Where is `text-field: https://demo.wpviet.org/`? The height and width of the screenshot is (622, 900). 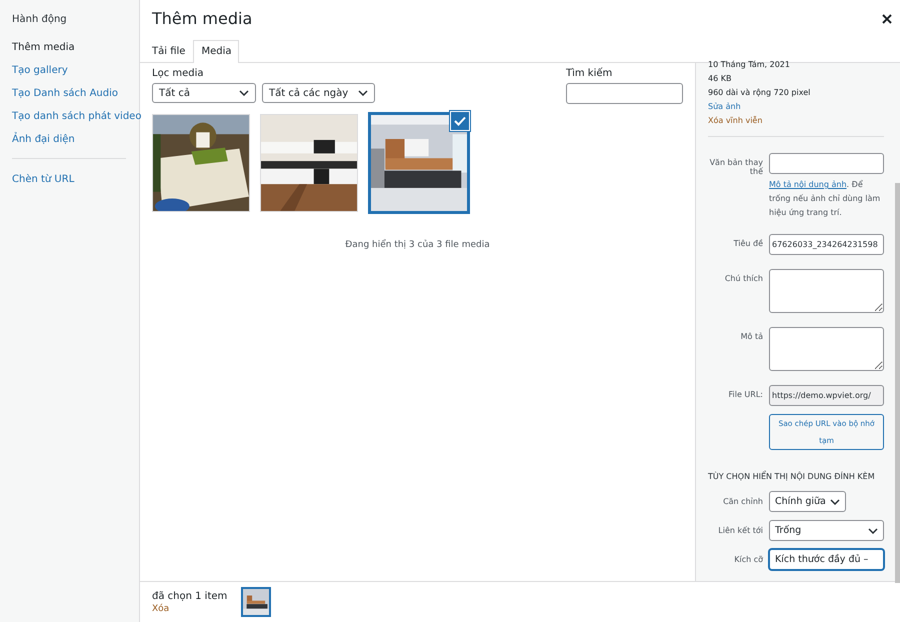
text-field: https://demo.wpviet.org/ is located at coordinates (826, 395).